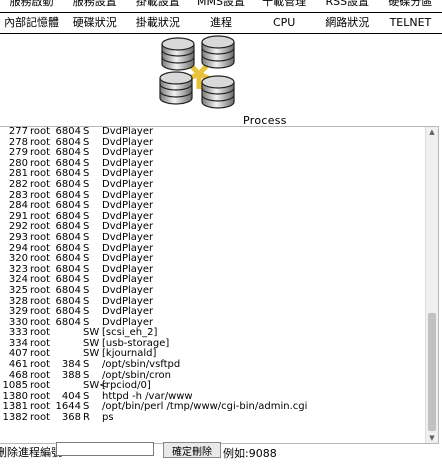 The image size is (442, 471). Describe the element at coordinates (212, 344) in the screenshot. I see `process-row: 334 root SW [usb-storage]` at that location.